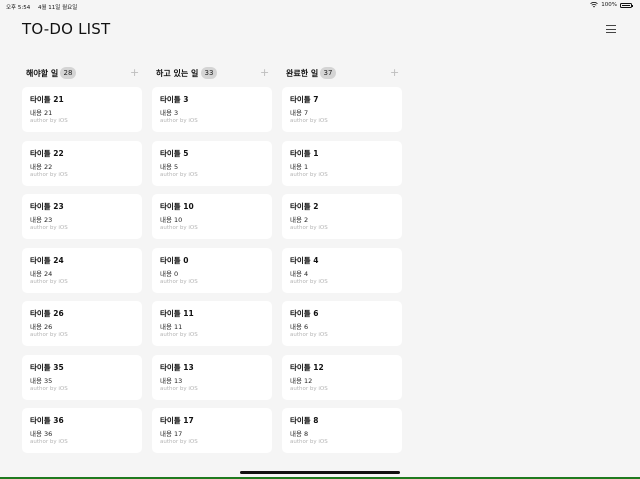 Image resolution: width=640 pixels, height=479 pixels. I want to click on card-title: 타이틀 13, so click(177, 367).